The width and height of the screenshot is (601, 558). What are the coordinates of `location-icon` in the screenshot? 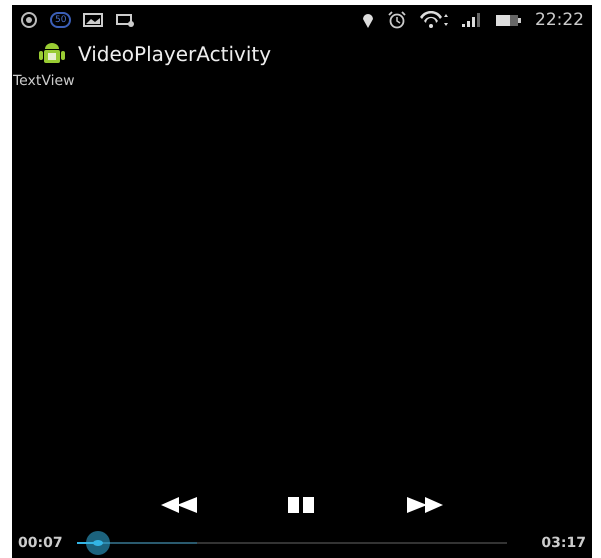 It's located at (368, 20).